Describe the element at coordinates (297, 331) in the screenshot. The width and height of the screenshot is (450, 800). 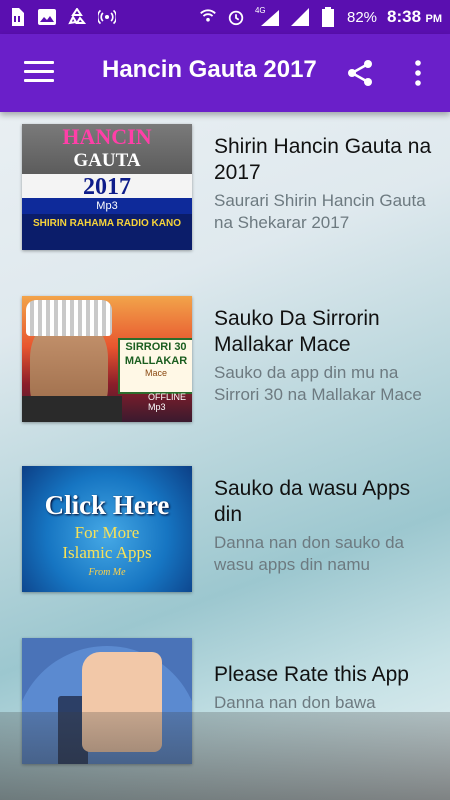
I see `item-title: Sauko Da Sirrorin Mallakar Mace` at that location.